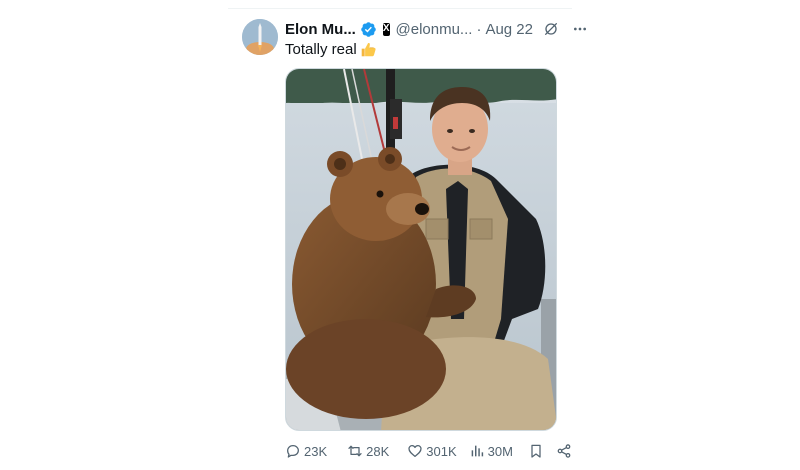 This screenshot has width=800, height=470. Describe the element at coordinates (355, 451) in the screenshot. I see `repost-icon` at that location.